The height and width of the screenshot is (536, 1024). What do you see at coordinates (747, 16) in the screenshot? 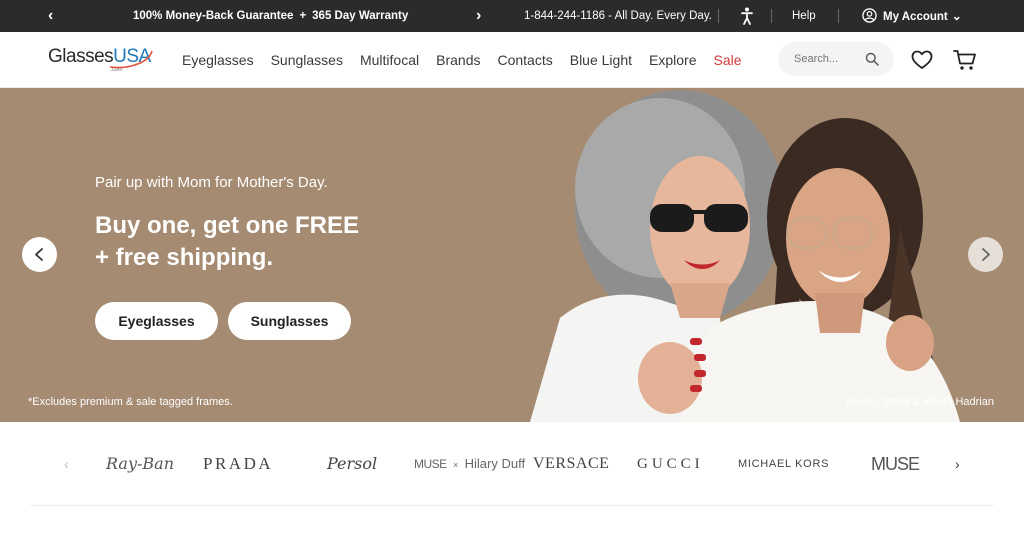
I see `accessibility-icon` at bounding box center [747, 16].